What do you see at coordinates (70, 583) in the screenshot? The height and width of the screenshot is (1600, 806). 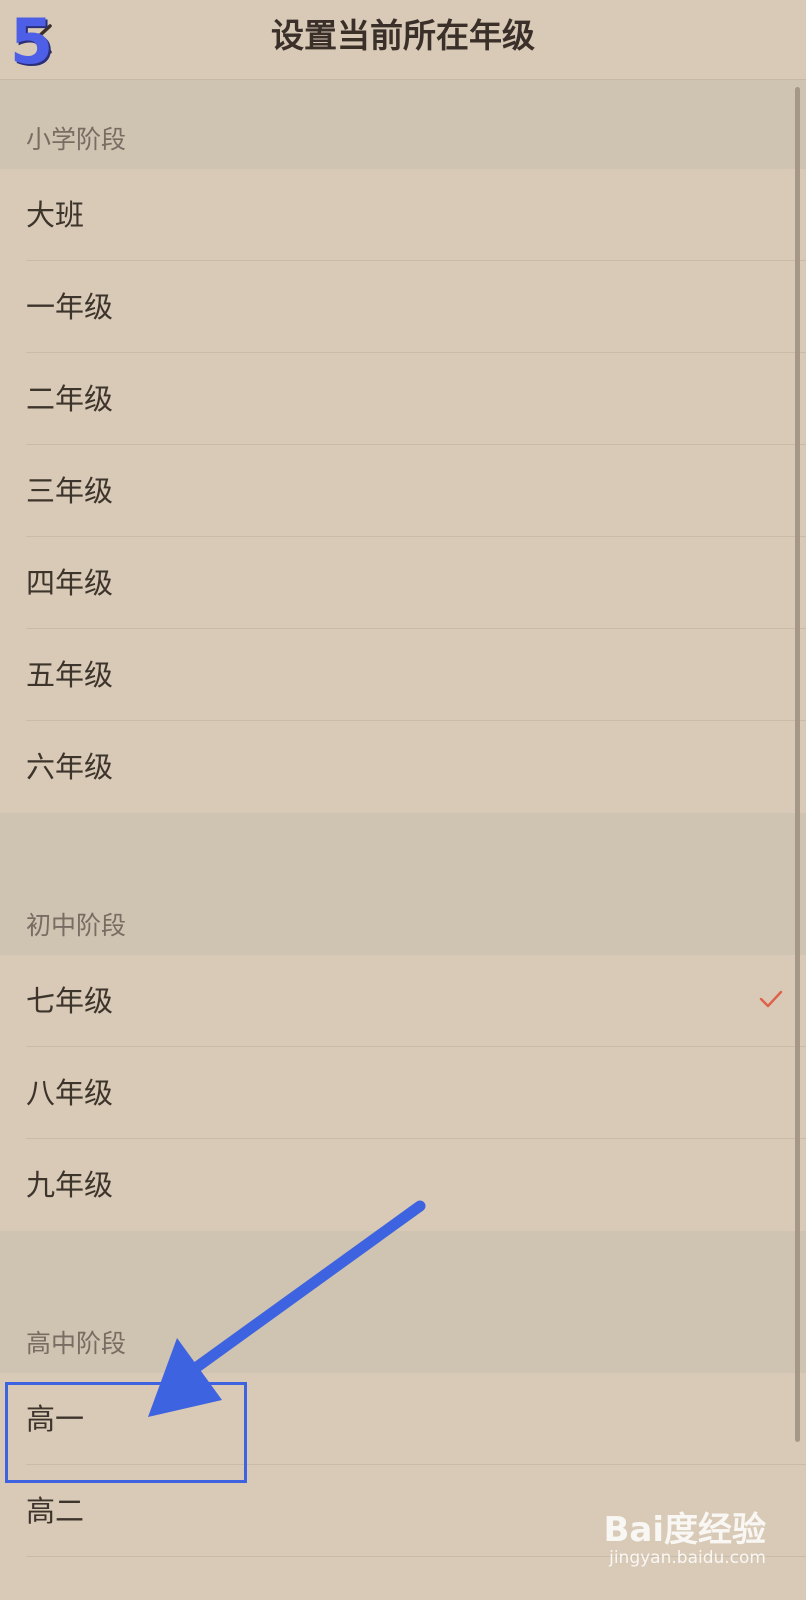 I see `item-label: 四年级` at bounding box center [70, 583].